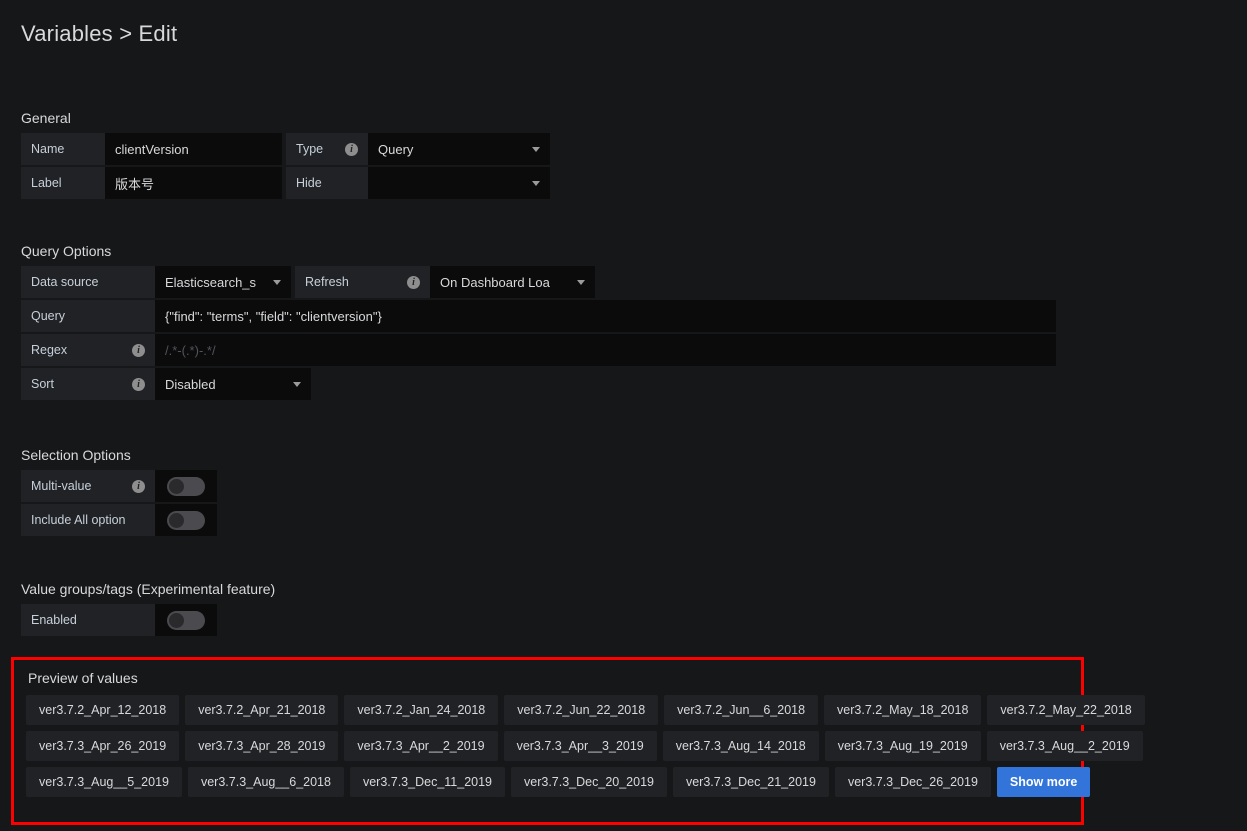 The width and height of the screenshot is (1247, 831). What do you see at coordinates (903, 710) in the screenshot?
I see `value-chip: ver3.7.2_May_18_2018` at bounding box center [903, 710].